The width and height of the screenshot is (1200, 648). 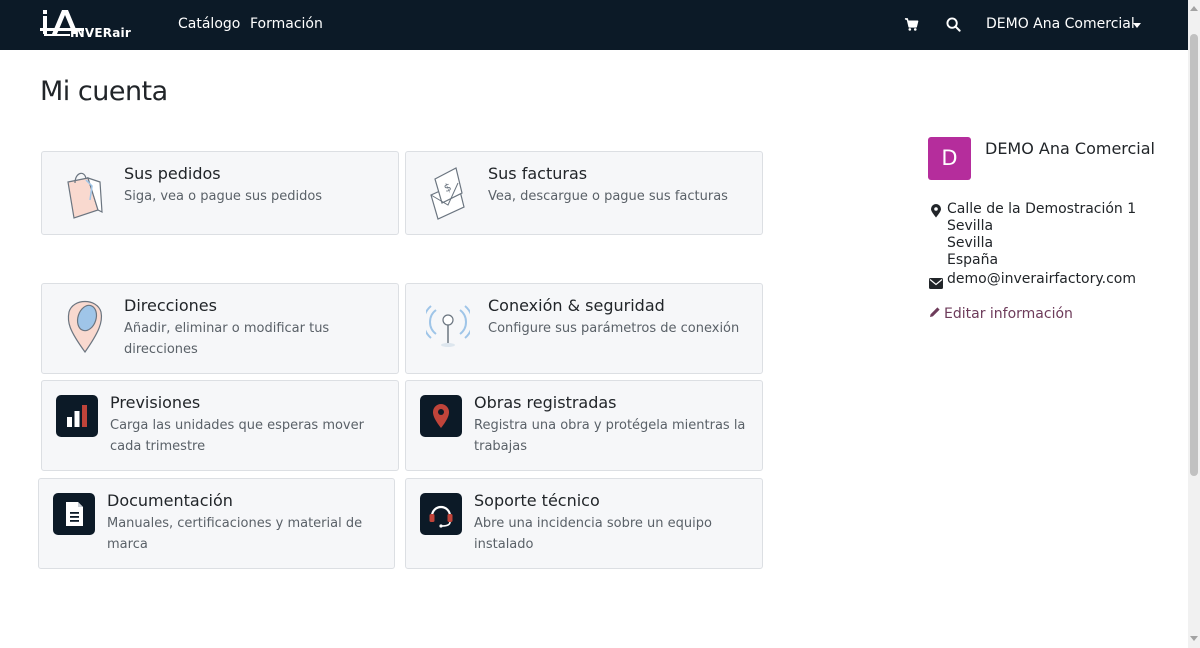 What do you see at coordinates (441, 514) in the screenshot?
I see `headset-icon` at bounding box center [441, 514].